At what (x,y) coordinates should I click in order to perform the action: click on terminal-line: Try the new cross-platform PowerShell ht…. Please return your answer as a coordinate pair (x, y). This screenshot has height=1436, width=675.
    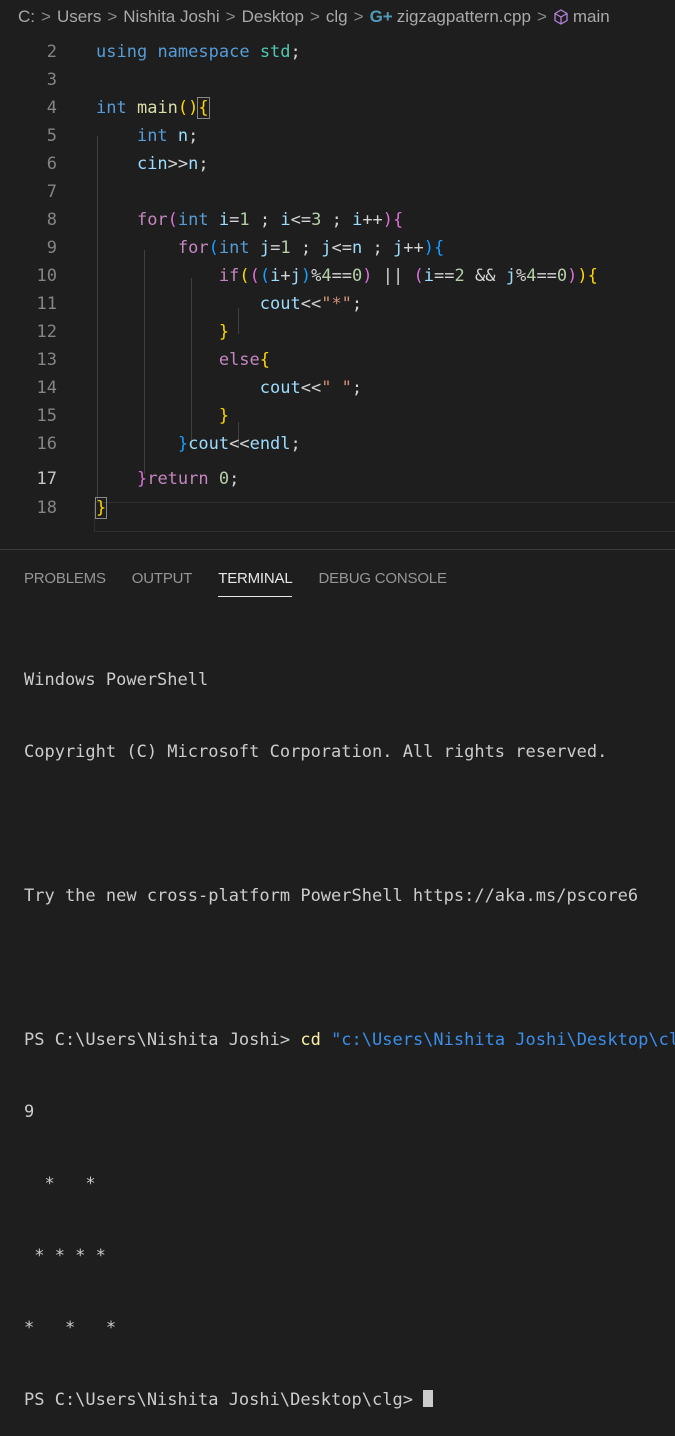
    Looking at the image, I should click on (331, 896).